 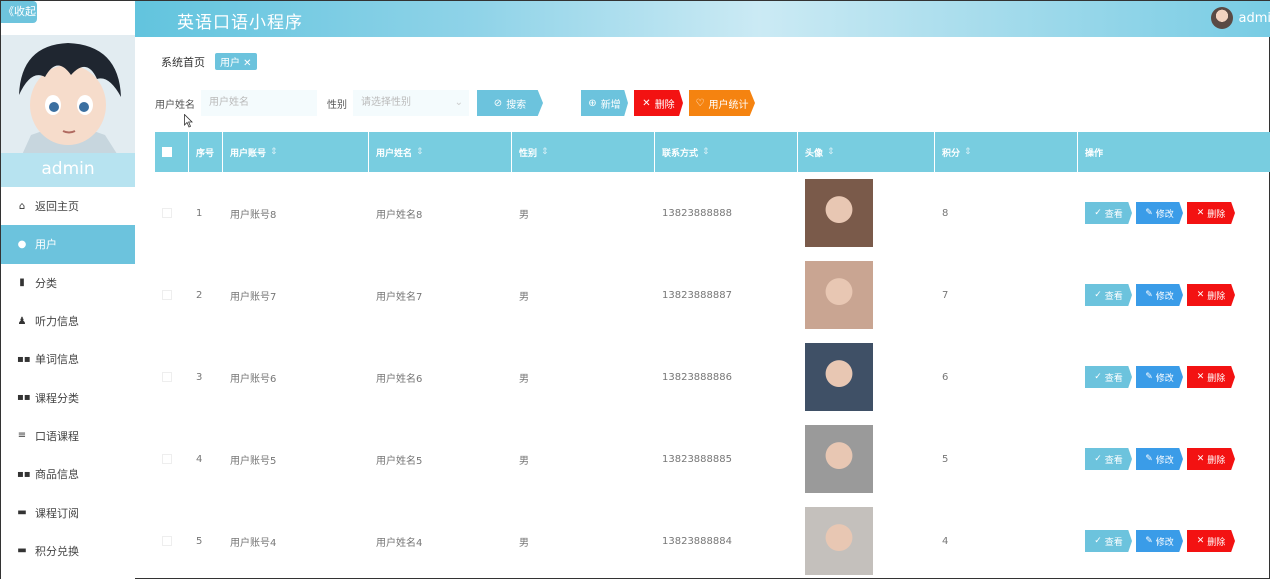 What do you see at coordinates (658, 103) in the screenshot?
I see `delete-button: ✕ 删除` at bounding box center [658, 103].